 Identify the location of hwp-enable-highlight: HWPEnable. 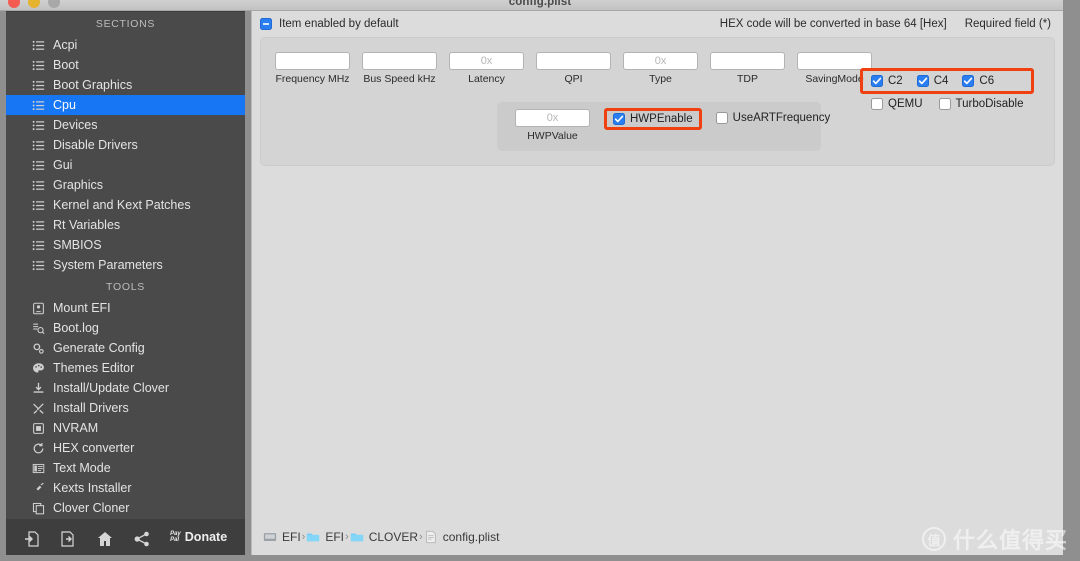
(653, 119).